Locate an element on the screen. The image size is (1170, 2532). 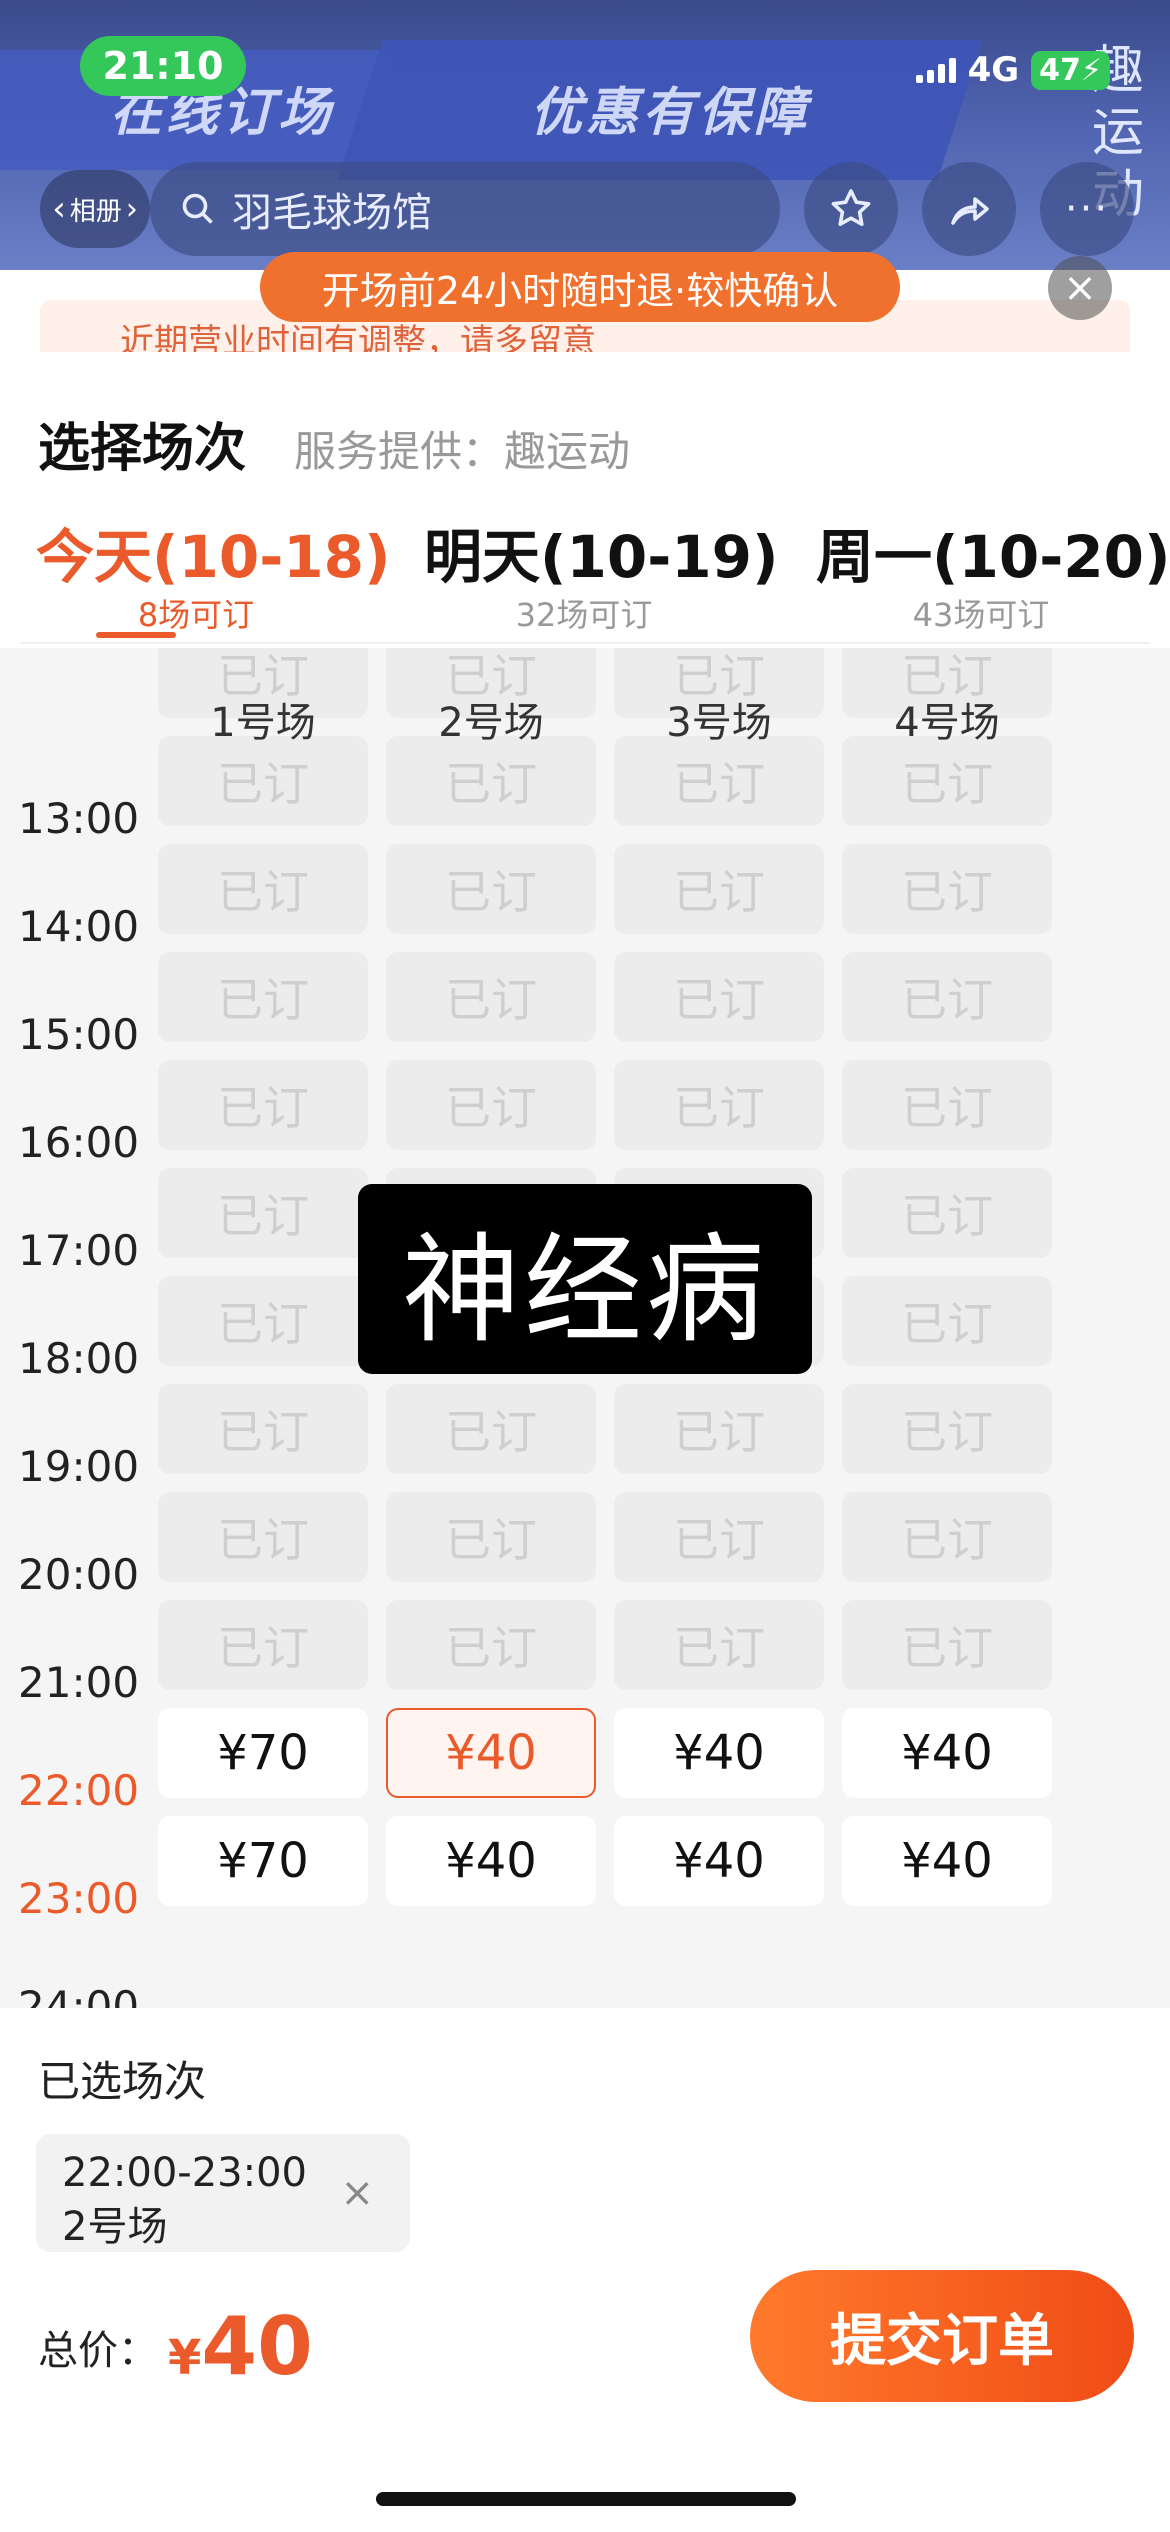
chevron-left-icon: ‹ is located at coordinates (59, 209).